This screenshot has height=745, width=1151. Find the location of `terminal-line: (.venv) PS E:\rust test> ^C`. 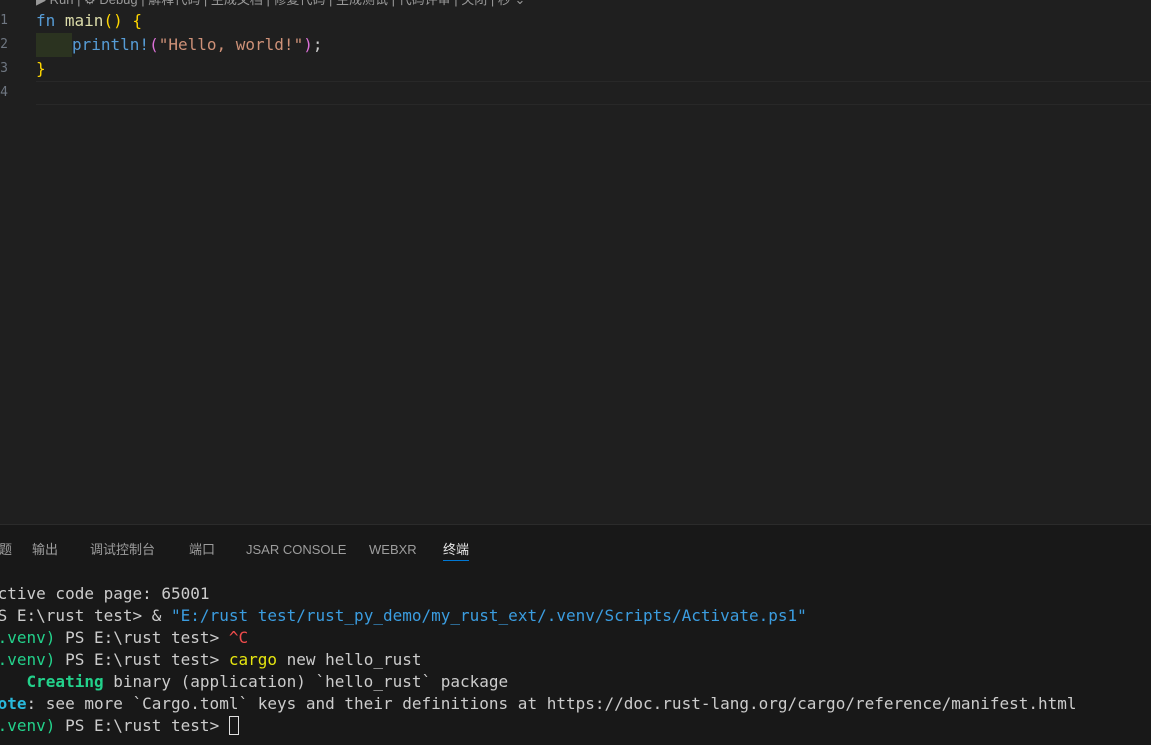

terminal-line: (.venv) PS E:\rust test> ^C is located at coordinates (575, 638).